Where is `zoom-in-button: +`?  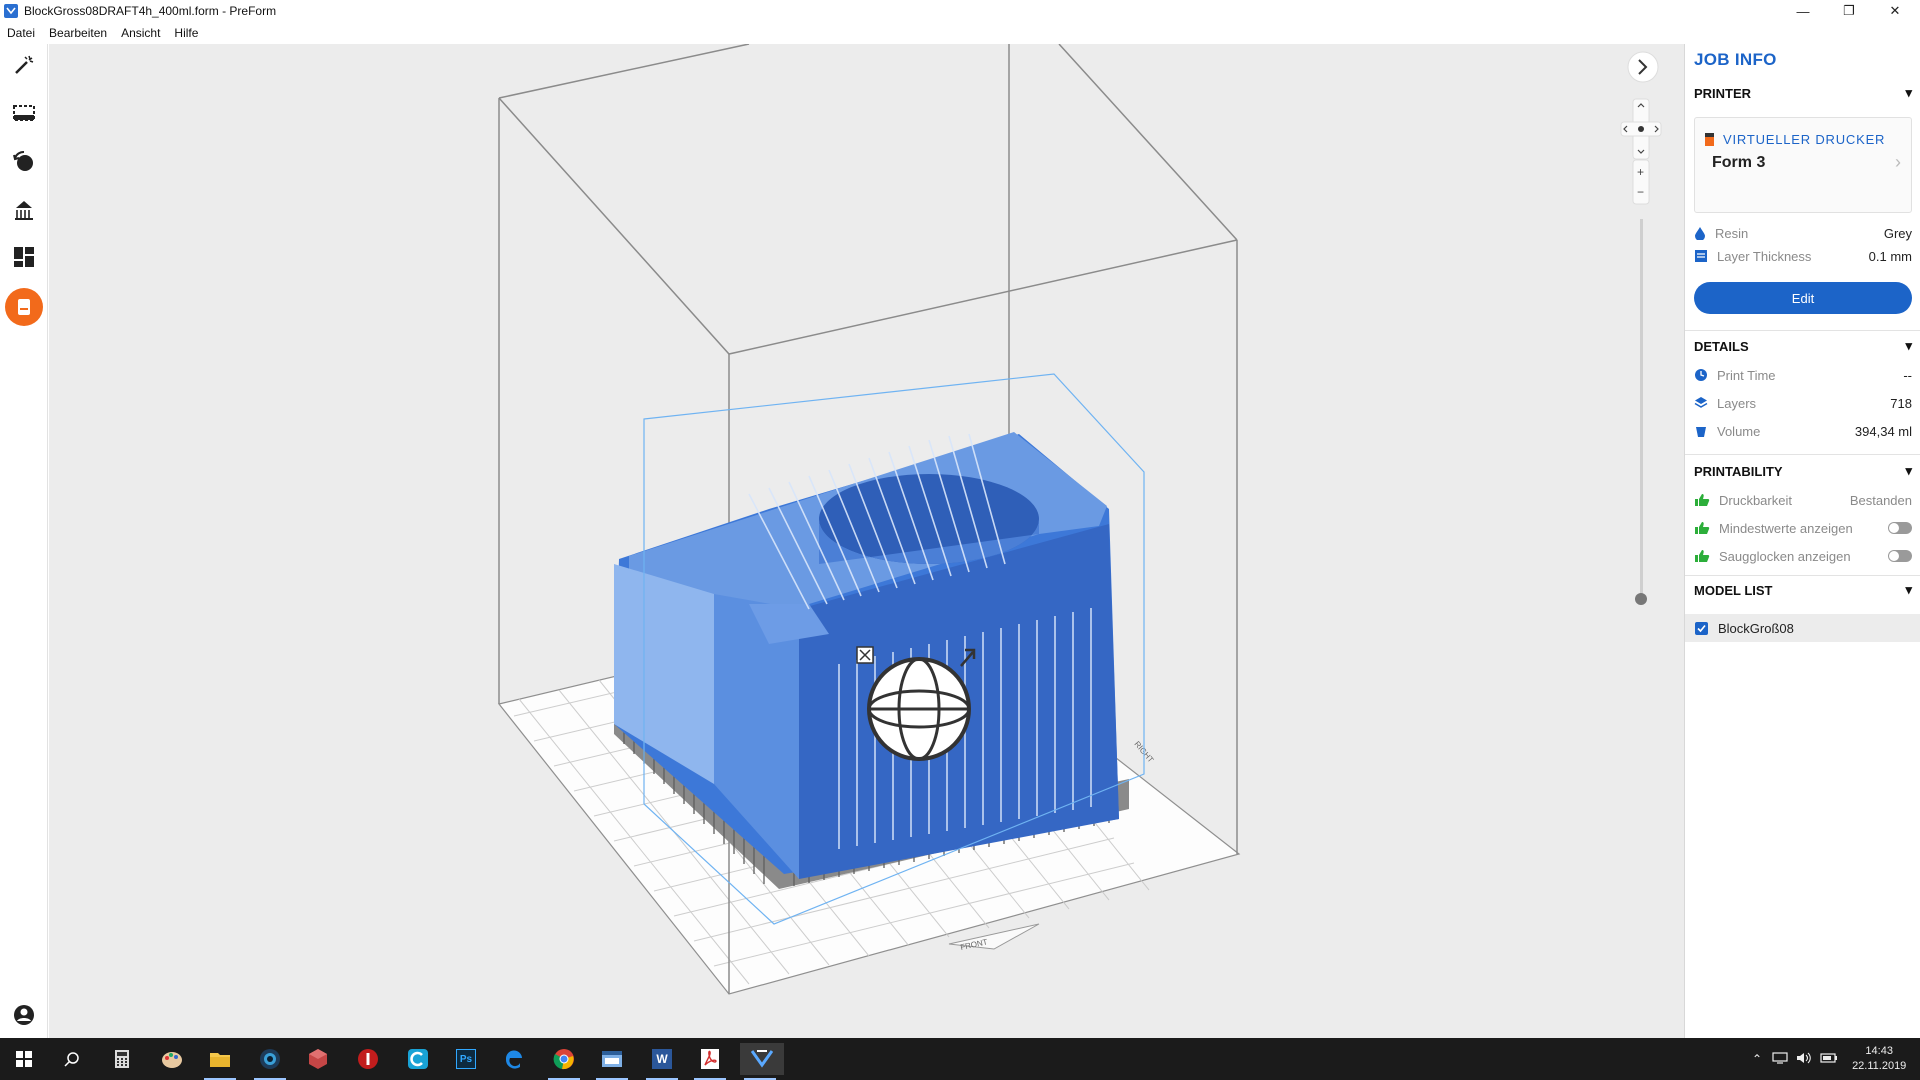
zoom-in-button: + is located at coordinates (1640, 172).